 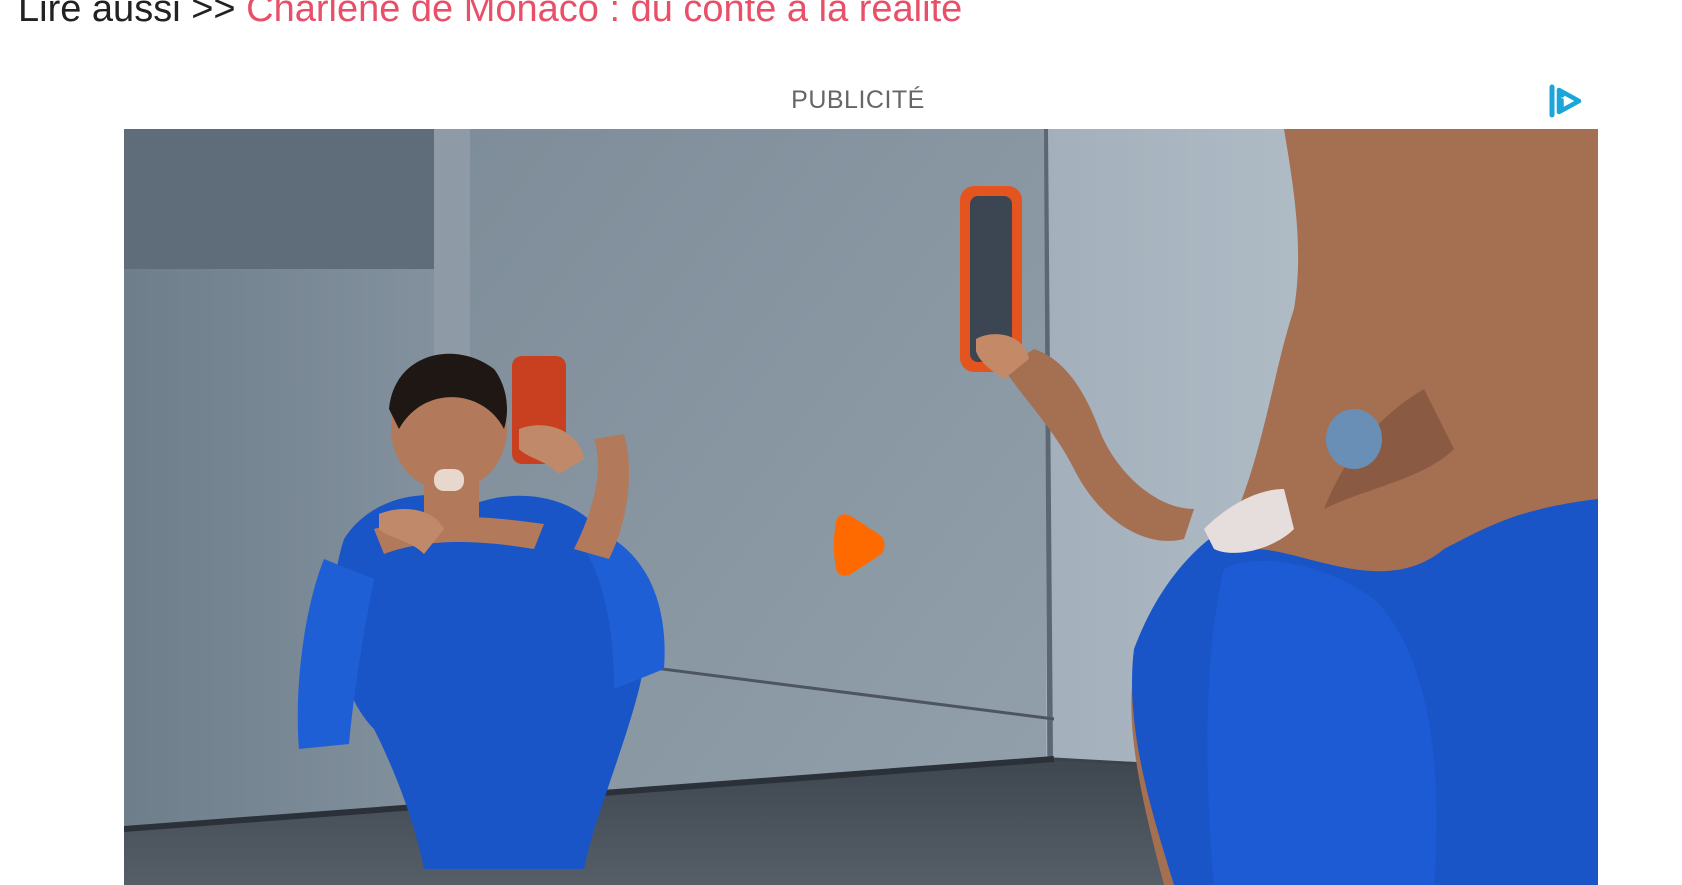 I want to click on play-icon, so click(x=858, y=545).